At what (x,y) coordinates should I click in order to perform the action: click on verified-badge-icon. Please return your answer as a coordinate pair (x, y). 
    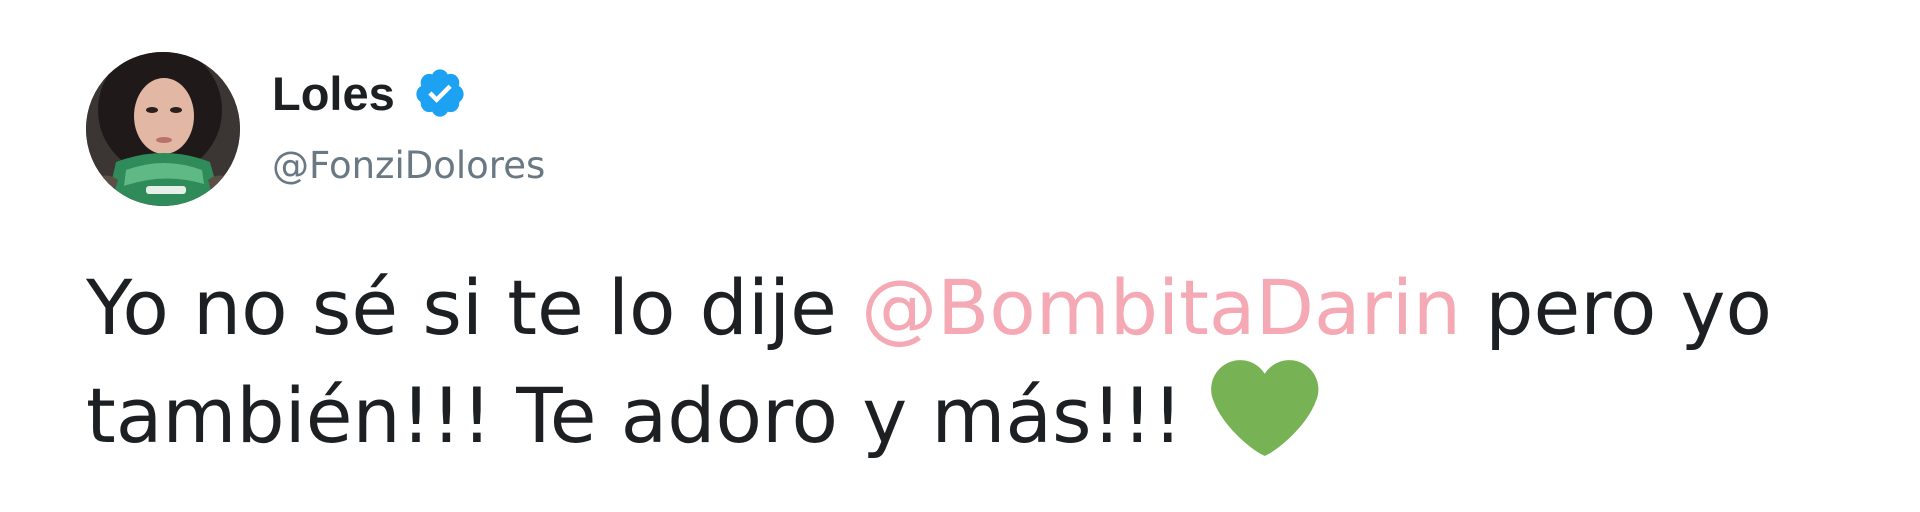
    Looking at the image, I should click on (440, 93).